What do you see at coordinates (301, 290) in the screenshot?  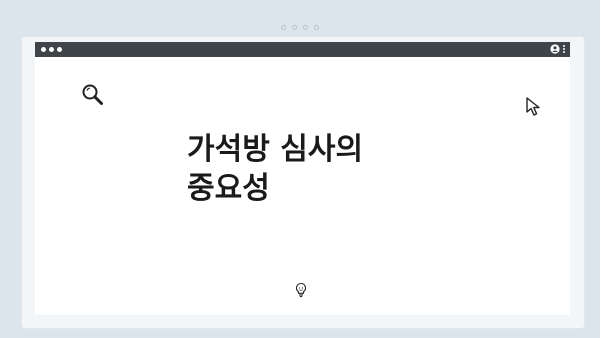 I see `lightbulb-icon` at bounding box center [301, 290].